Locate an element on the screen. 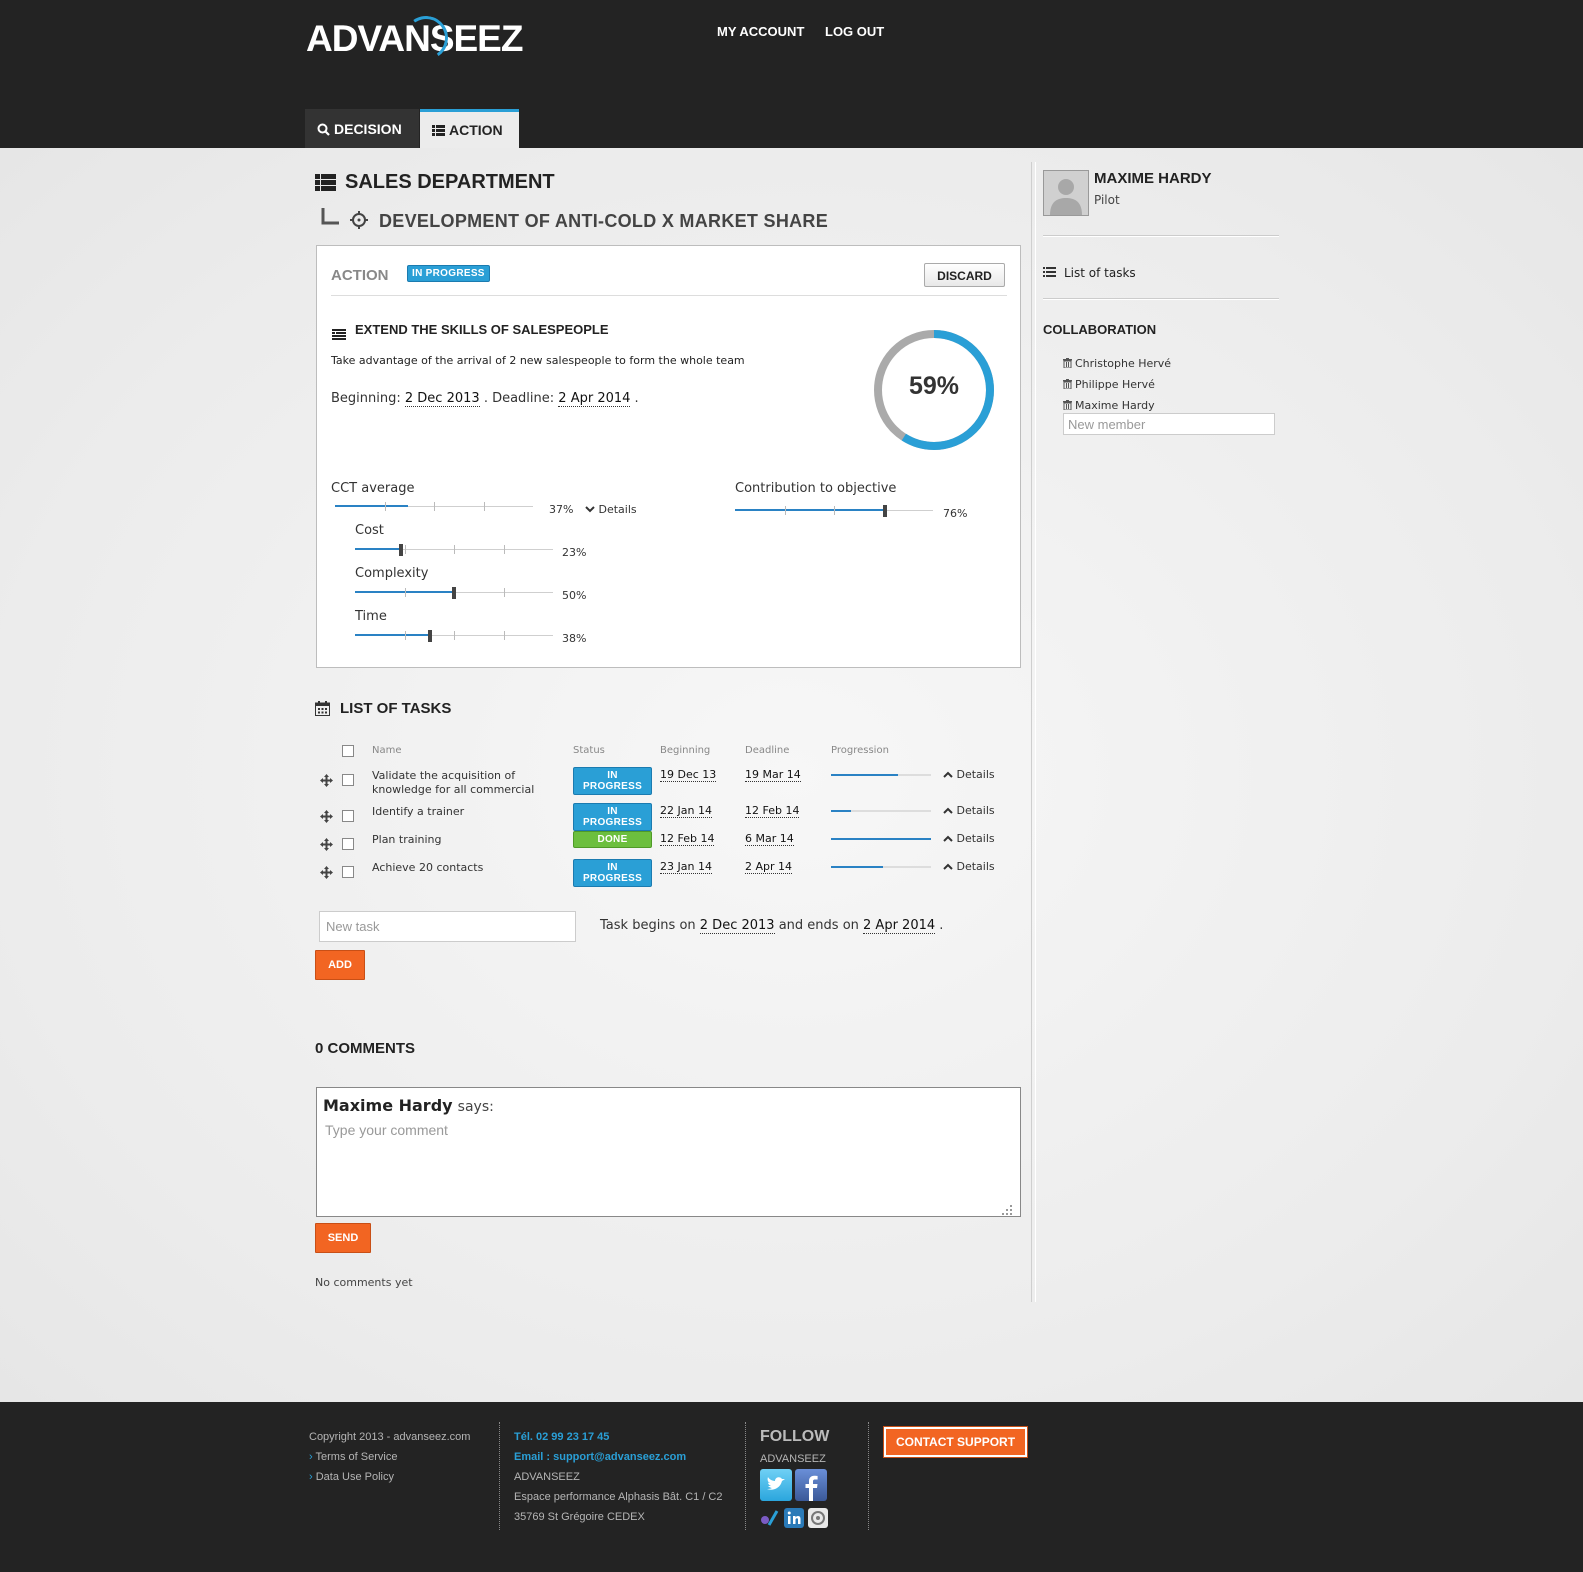 The image size is (1583, 1572). send-comment-button: SEND is located at coordinates (343, 1238).